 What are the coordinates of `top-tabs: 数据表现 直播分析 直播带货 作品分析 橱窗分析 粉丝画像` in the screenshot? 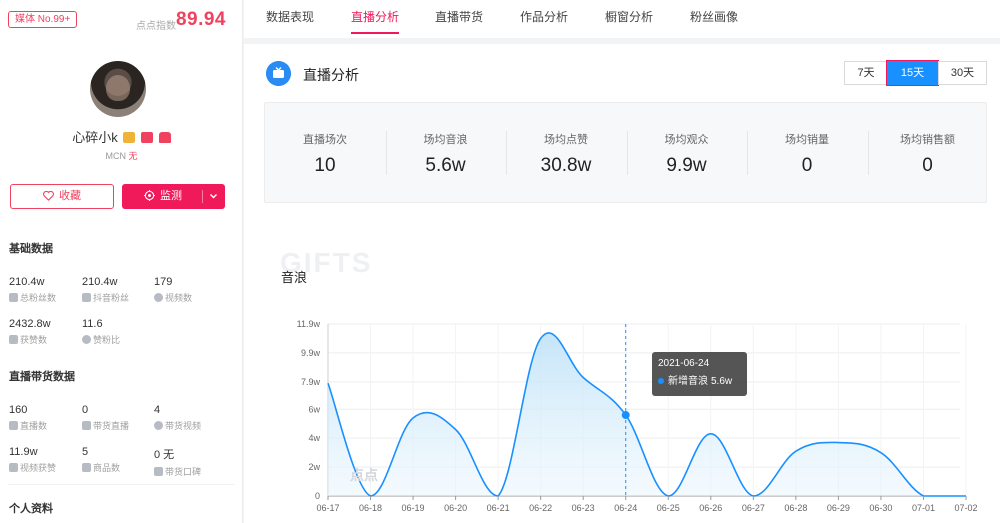 It's located at (622, 19).